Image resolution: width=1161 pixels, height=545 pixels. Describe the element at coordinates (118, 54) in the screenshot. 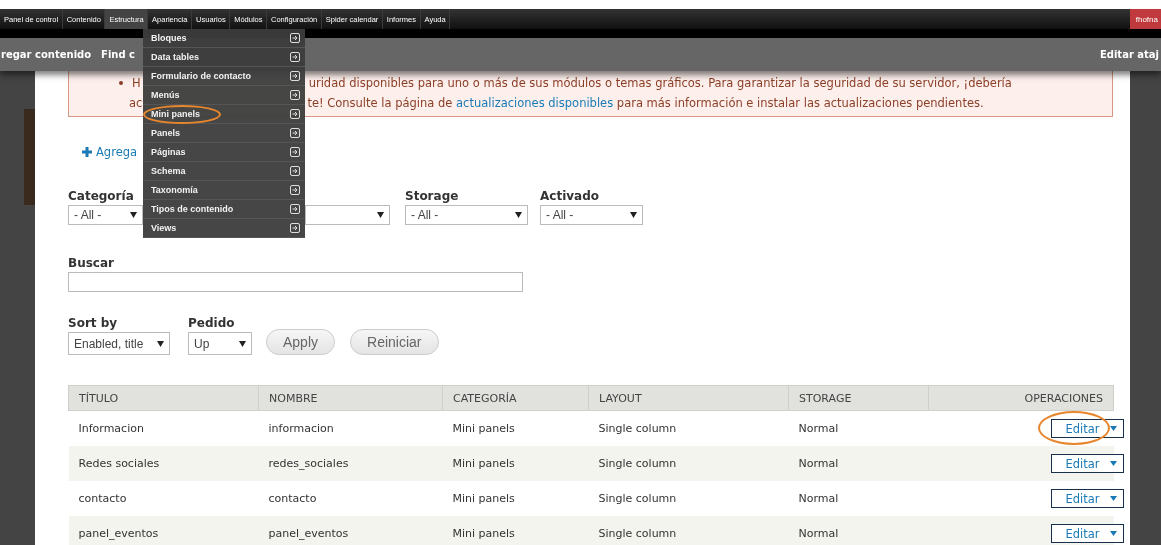

I see `shortcut-link: Find c` at that location.